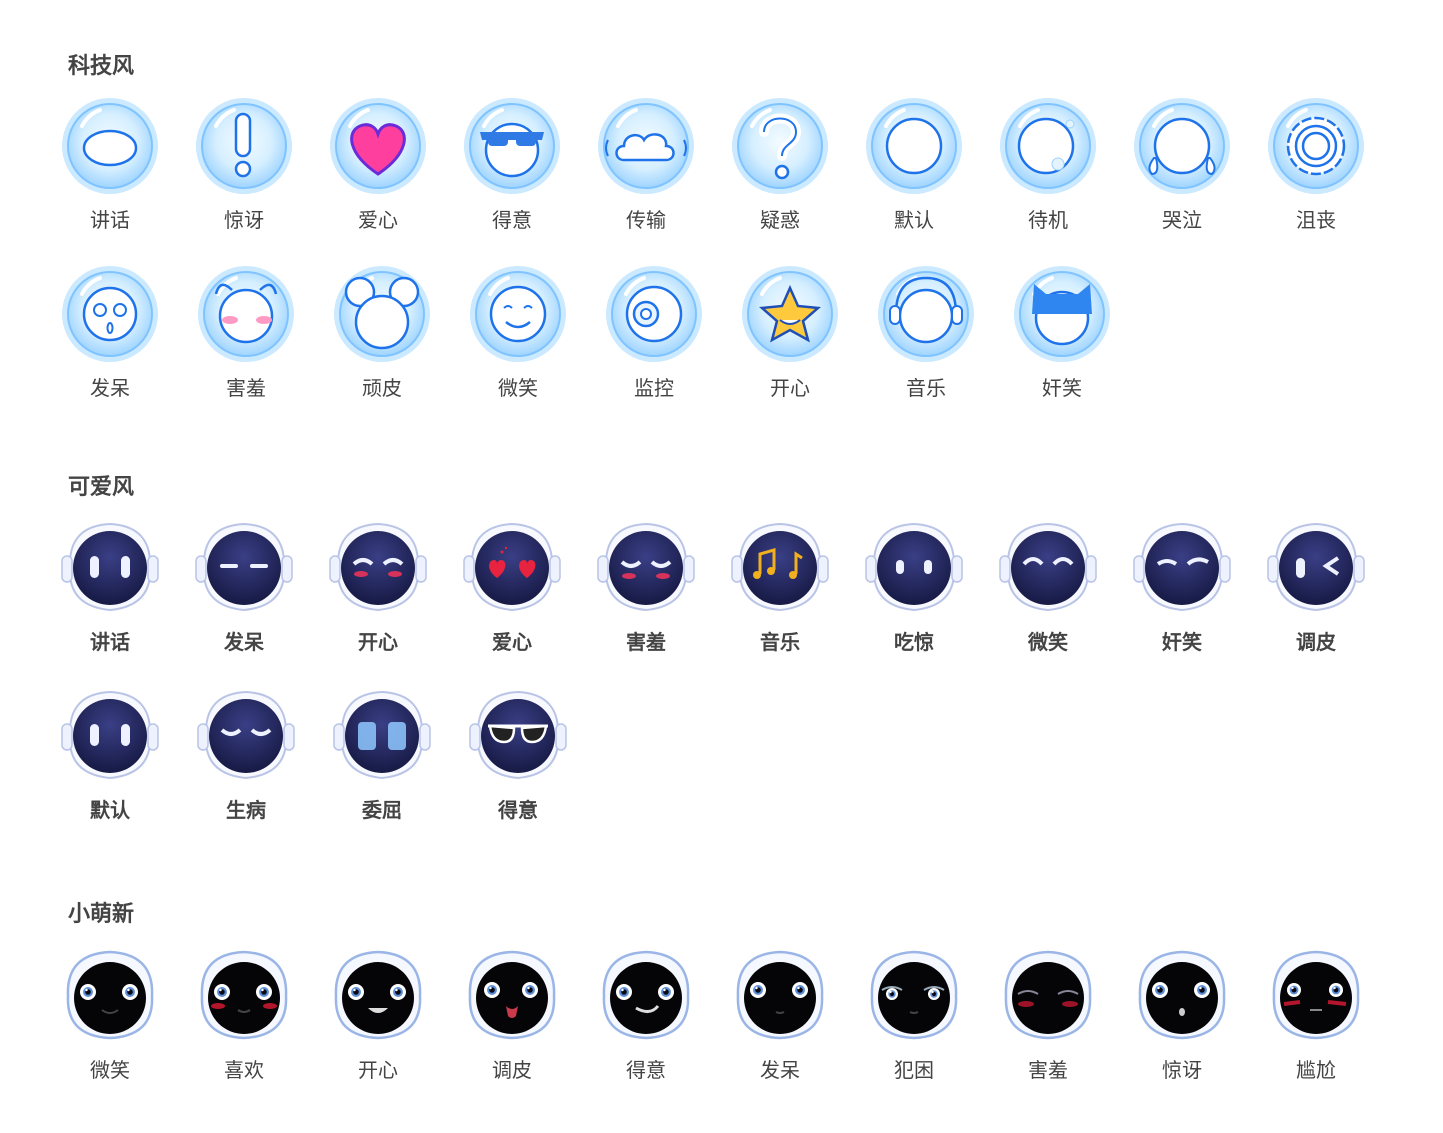 Image resolution: width=1443 pixels, height=1133 pixels. Describe the element at coordinates (378, 996) in the screenshot. I see `baby-happy-icon` at that location.